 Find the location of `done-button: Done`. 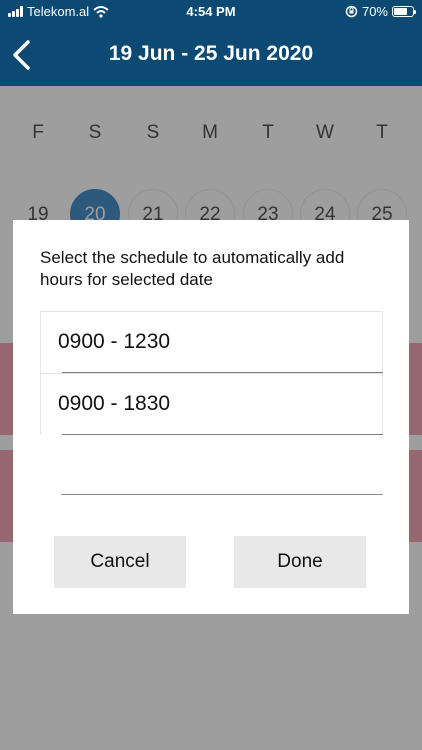

done-button: Done is located at coordinates (300, 562).